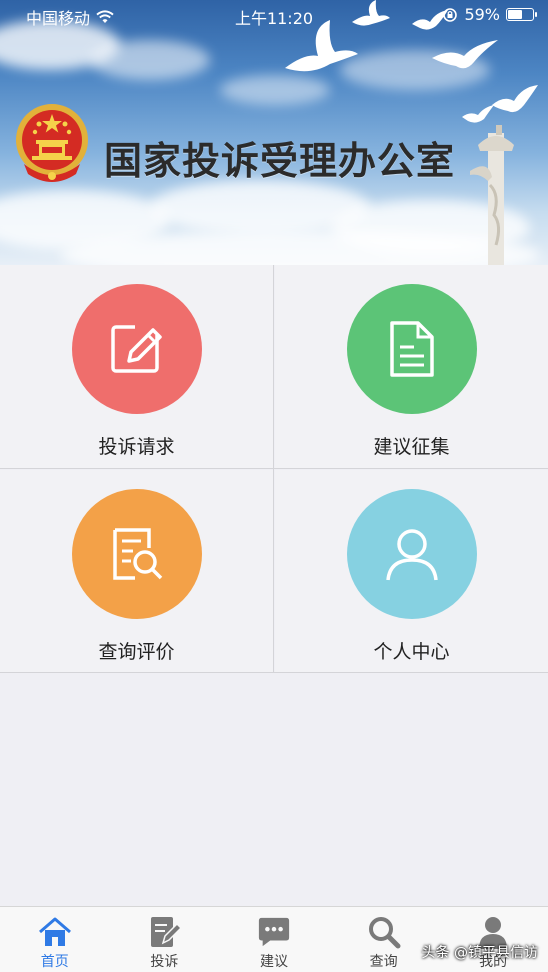 The width and height of the screenshot is (548, 972). What do you see at coordinates (136, 652) in the screenshot?
I see `tile-label: 查询评价` at bounding box center [136, 652].